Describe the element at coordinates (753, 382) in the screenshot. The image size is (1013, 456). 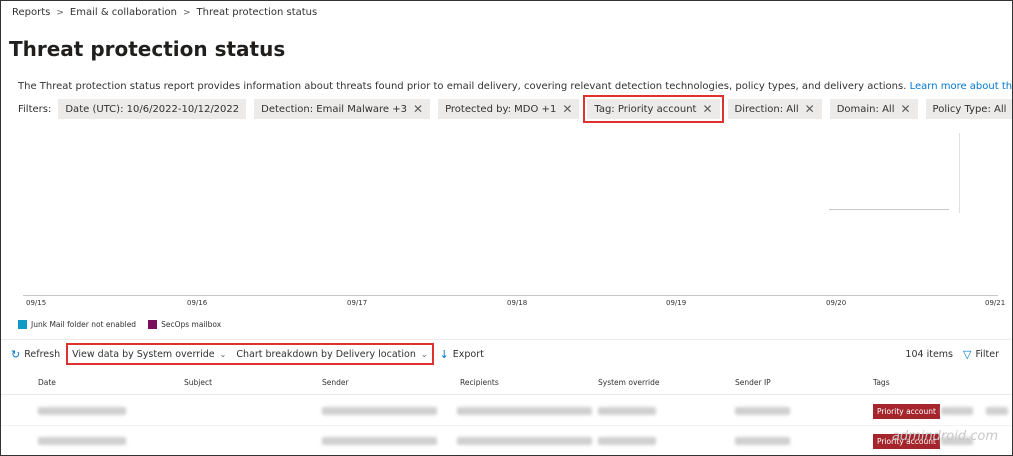
I see `column-header-sender-ip: Sender IP` at that location.